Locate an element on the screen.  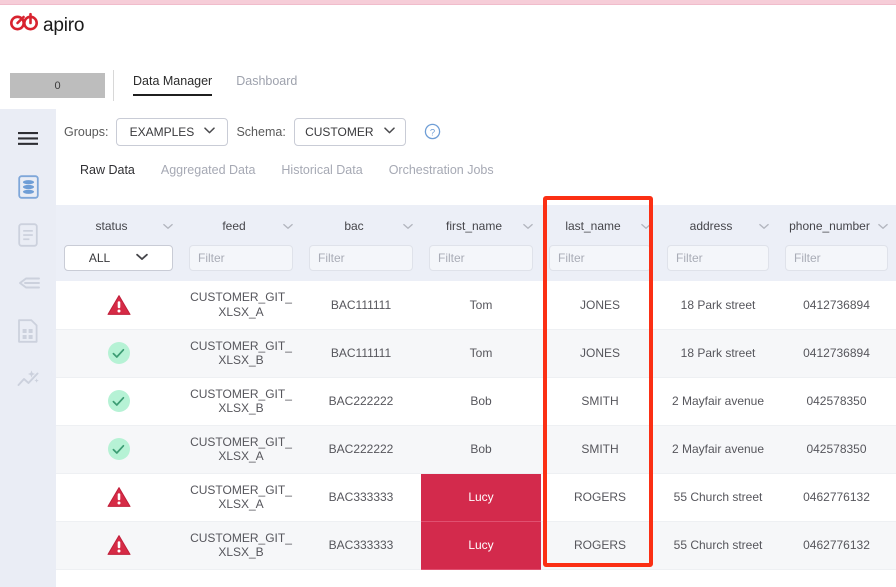
status-ok-icon is located at coordinates (118, 353).